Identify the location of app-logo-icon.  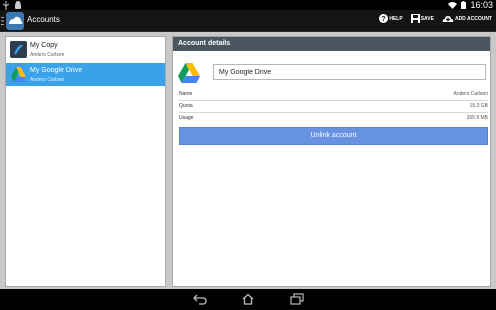
(15, 21).